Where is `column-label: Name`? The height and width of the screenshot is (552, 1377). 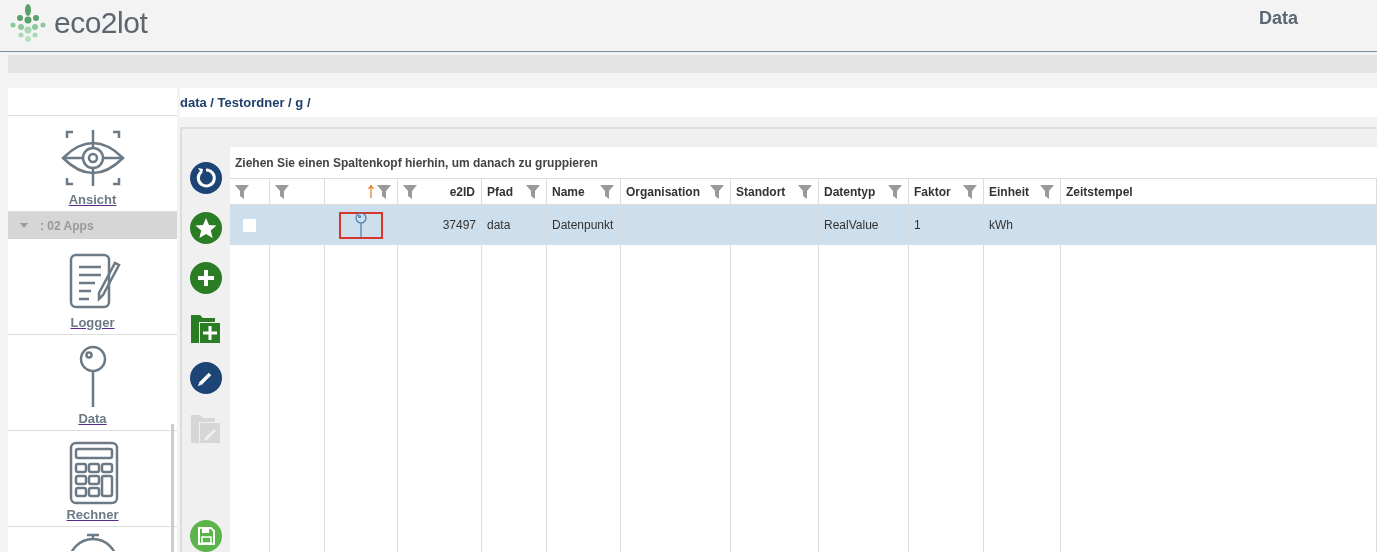 column-label: Name is located at coordinates (568, 191).